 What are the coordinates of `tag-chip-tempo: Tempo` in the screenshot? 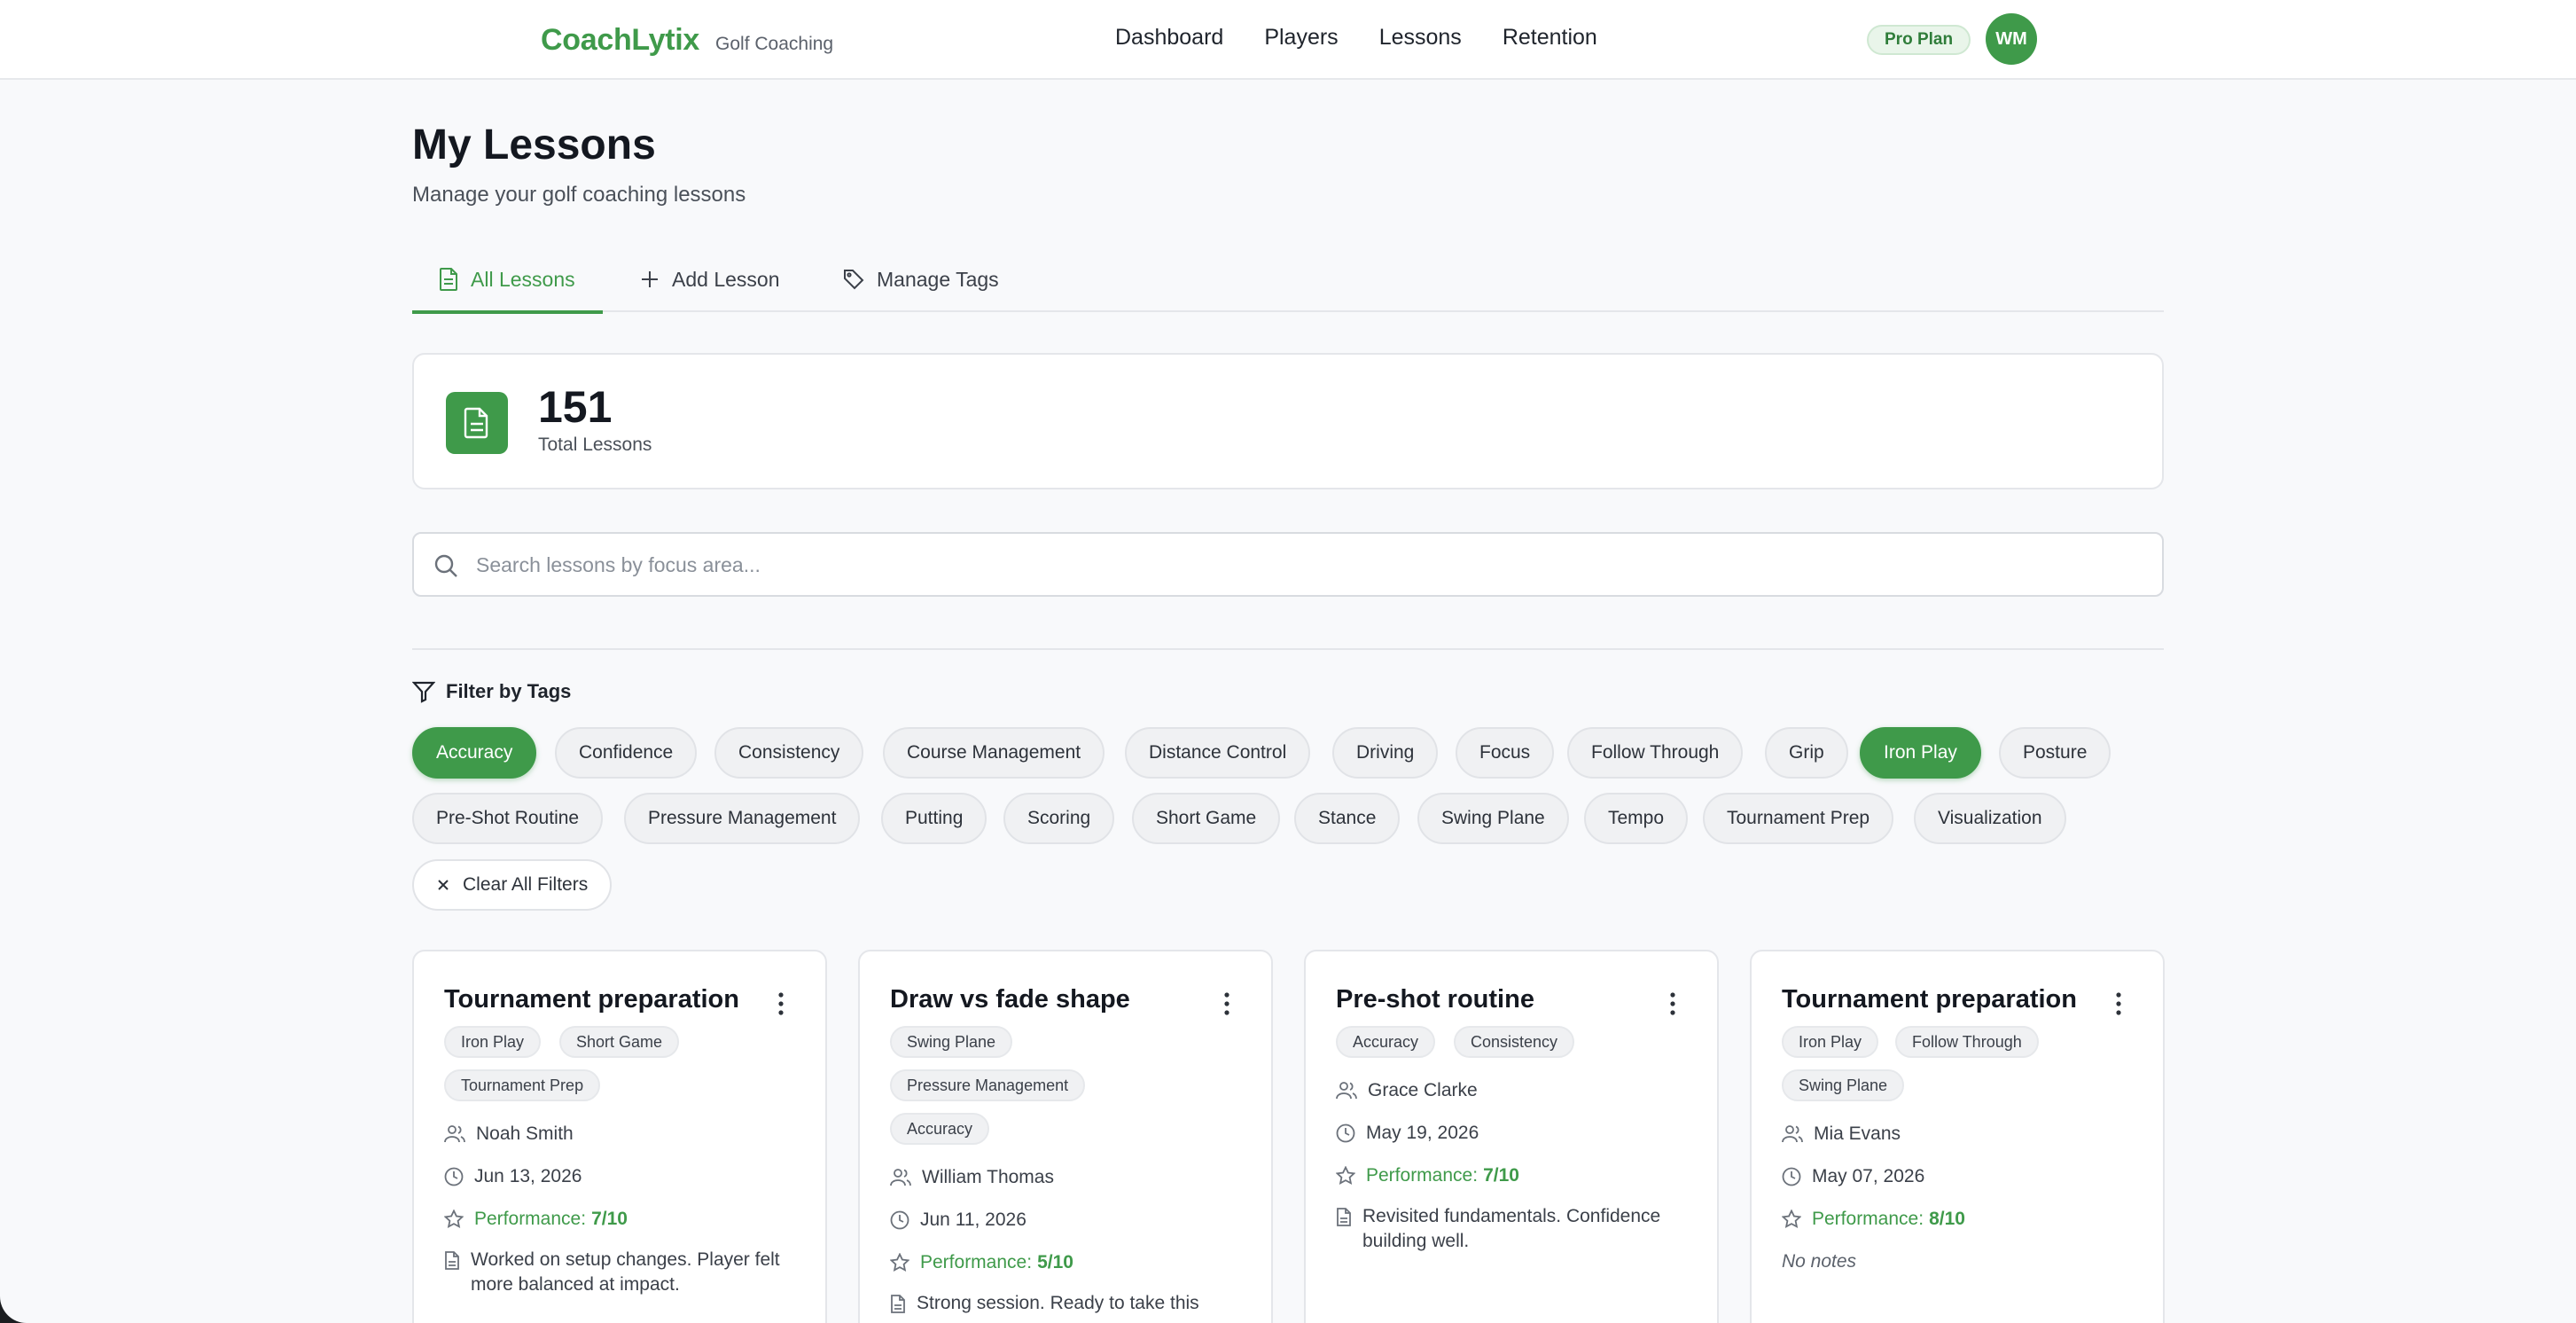 It's located at (1636, 818).